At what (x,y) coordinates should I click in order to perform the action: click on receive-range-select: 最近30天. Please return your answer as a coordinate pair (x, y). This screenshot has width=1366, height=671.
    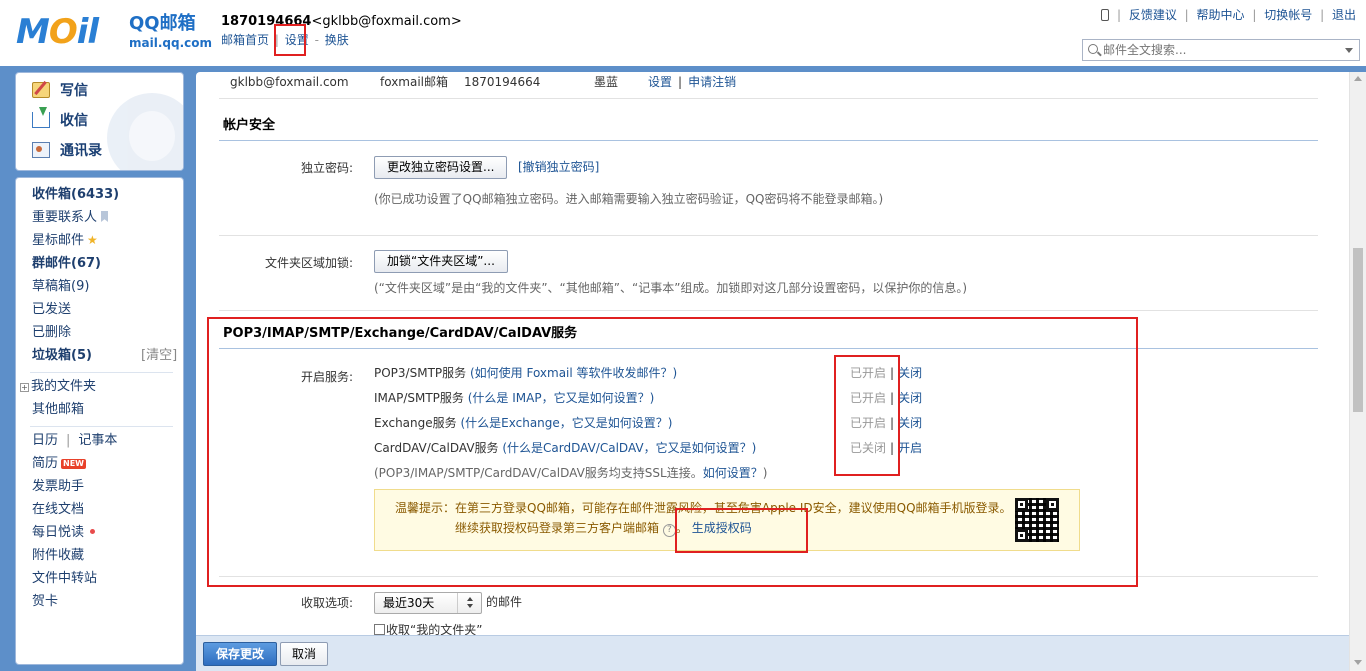
    Looking at the image, I should click on (428, 603).